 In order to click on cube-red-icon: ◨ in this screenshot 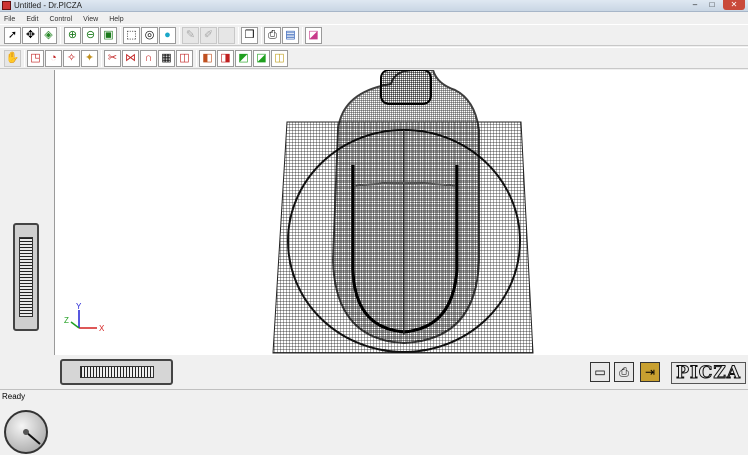, I will do `click(225, 58)`.